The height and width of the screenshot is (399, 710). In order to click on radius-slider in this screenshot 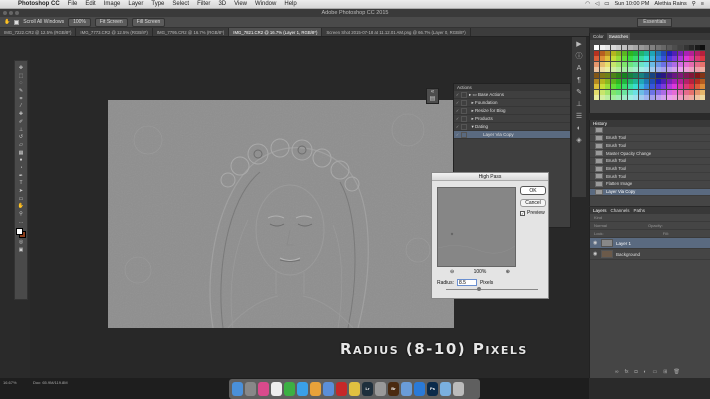, I will do `click(492, 289)`.